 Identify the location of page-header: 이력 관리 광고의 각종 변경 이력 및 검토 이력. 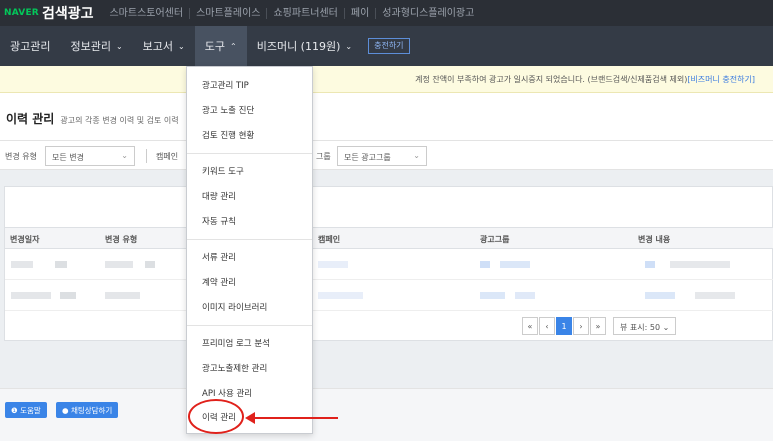
(92, 118).